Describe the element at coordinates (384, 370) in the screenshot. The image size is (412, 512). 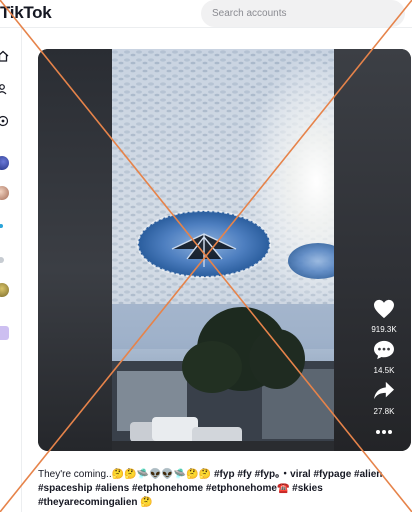
I see `comment-count: 14.5K` at that location.